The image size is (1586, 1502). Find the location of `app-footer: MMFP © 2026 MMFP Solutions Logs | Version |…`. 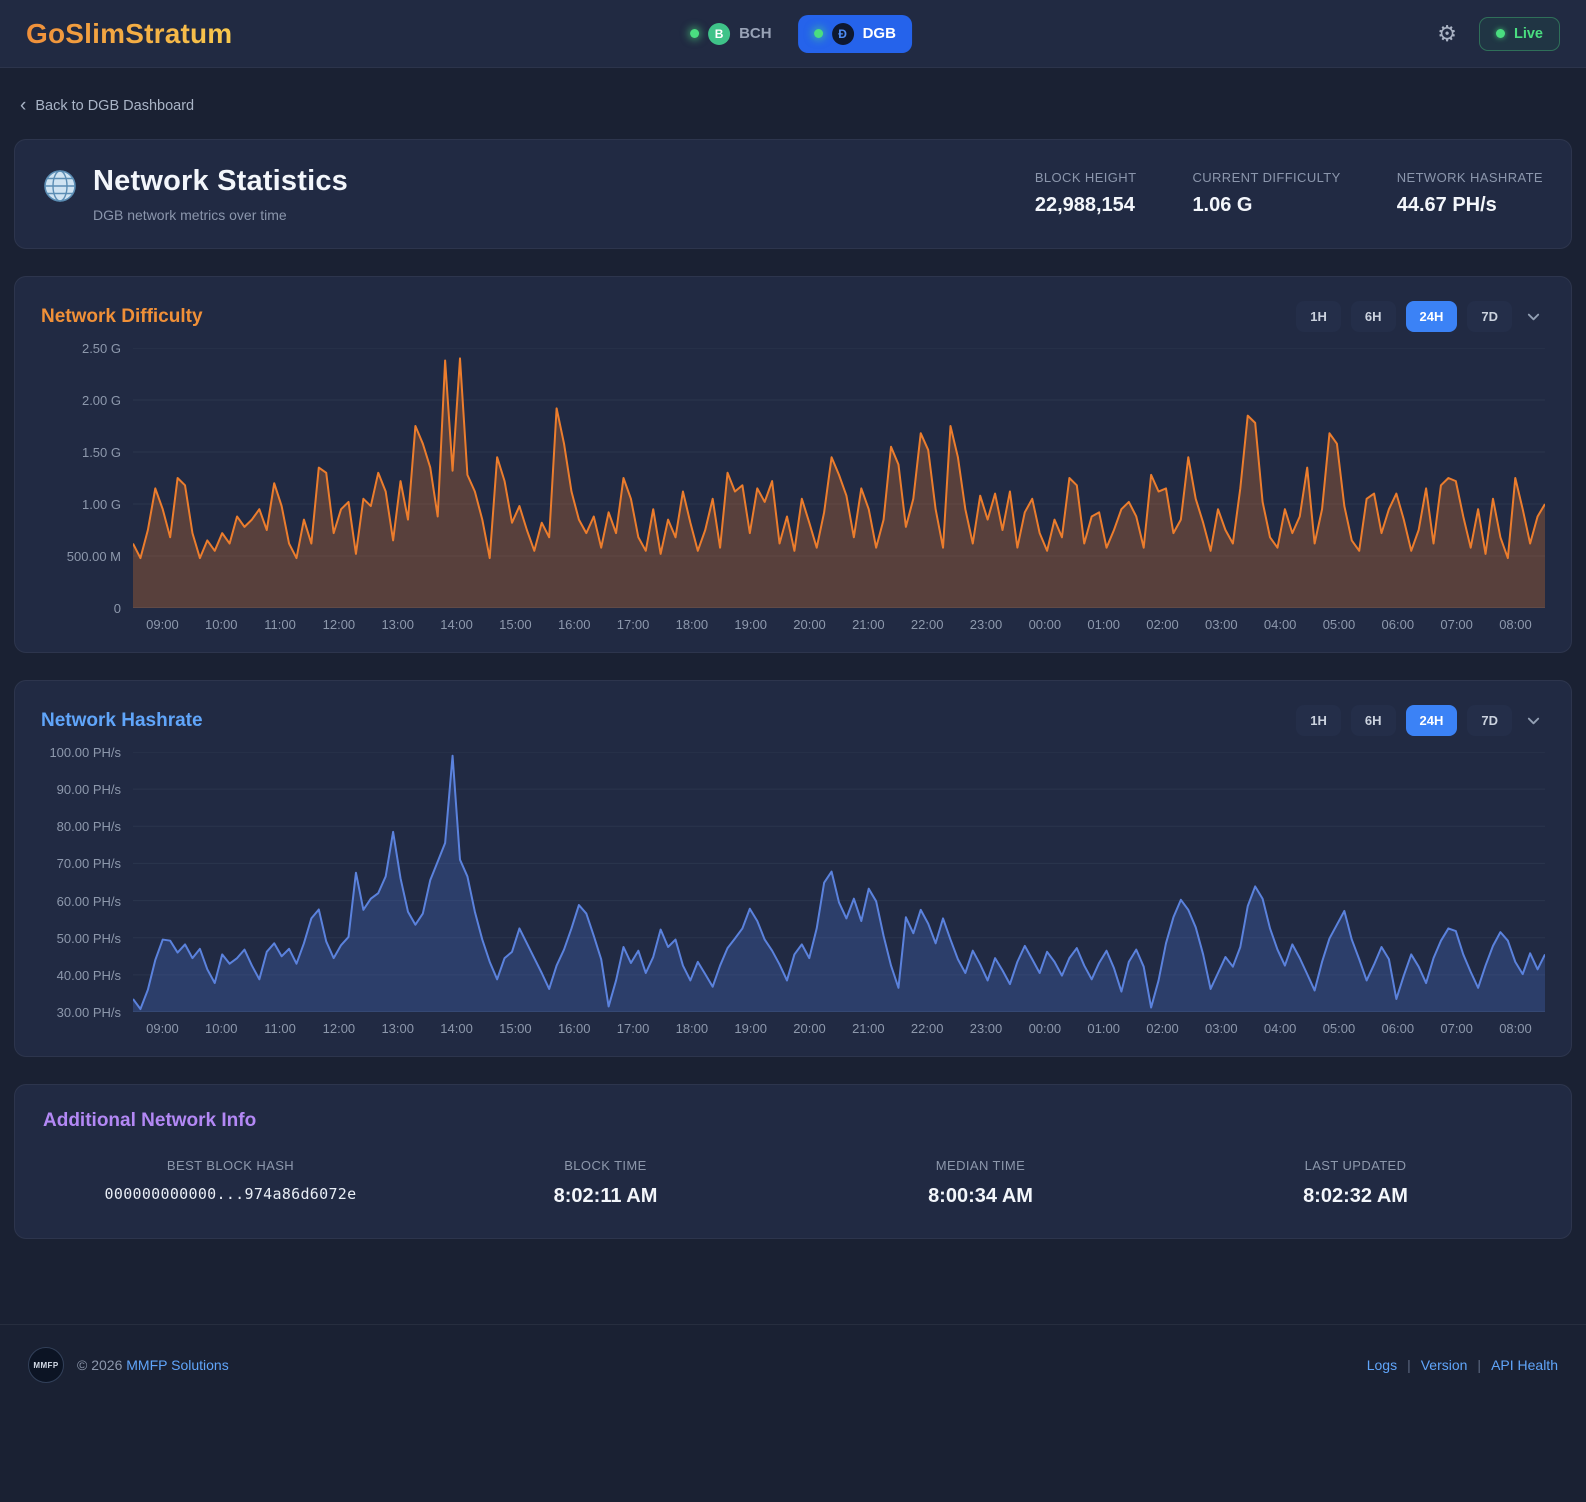

app-footer: MMFP © 2026 MMFP Solutions Logs | Version |… is located at coordinates (793, 1364).